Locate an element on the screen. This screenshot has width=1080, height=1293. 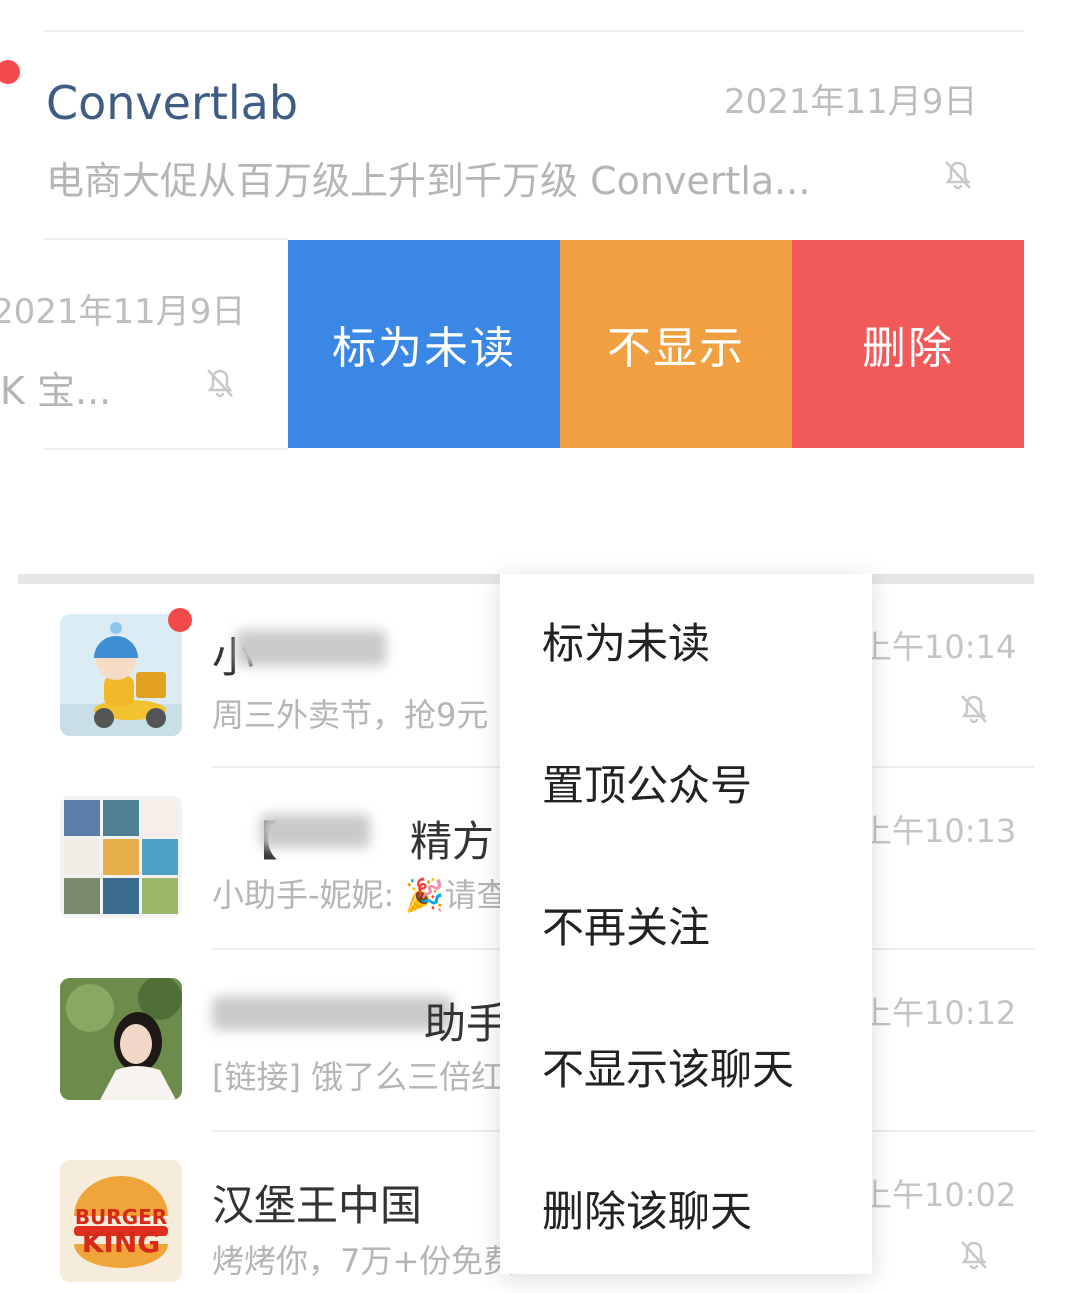
menu-item-pin-account: 置顶公众号 is located at coordinates (647, 782).